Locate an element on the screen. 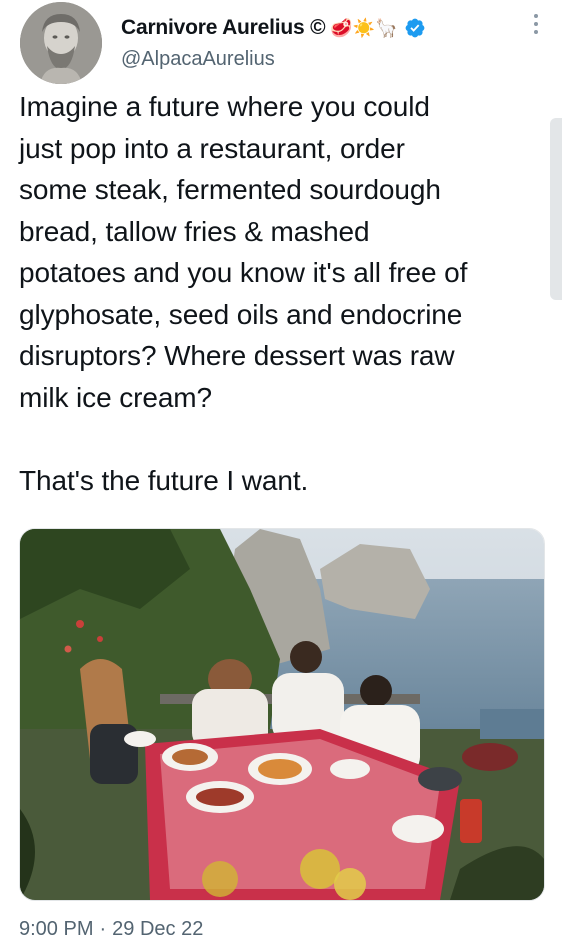  name-emojis: 🥩☀️🦙 is located at coordinates (364, 28).